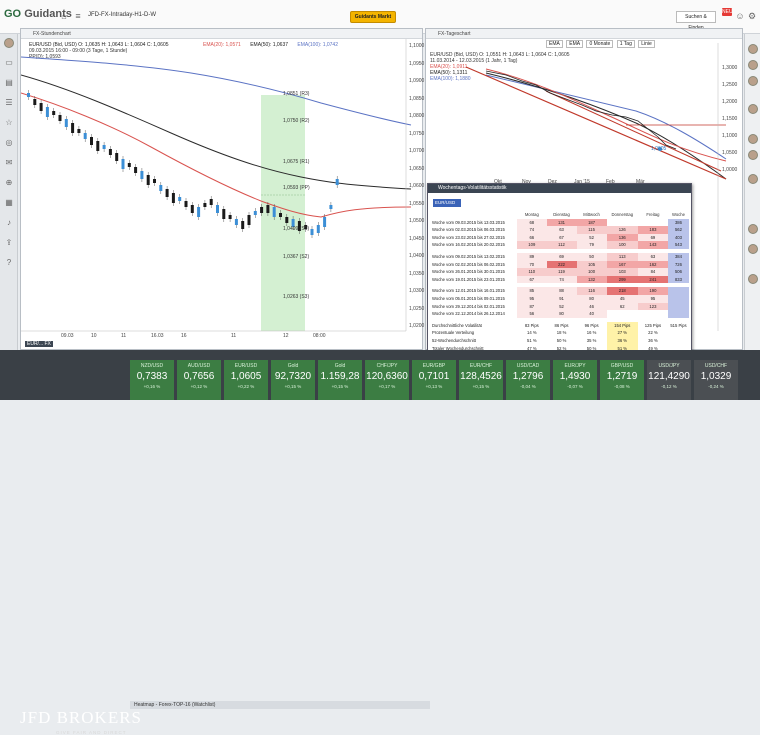 Image resolution: width=760 pixels, height=735 pixels. What do you see at coordinates (531, 215) in the screenshot?
I see `column-header: Montag` at bounding box center [531, 215].